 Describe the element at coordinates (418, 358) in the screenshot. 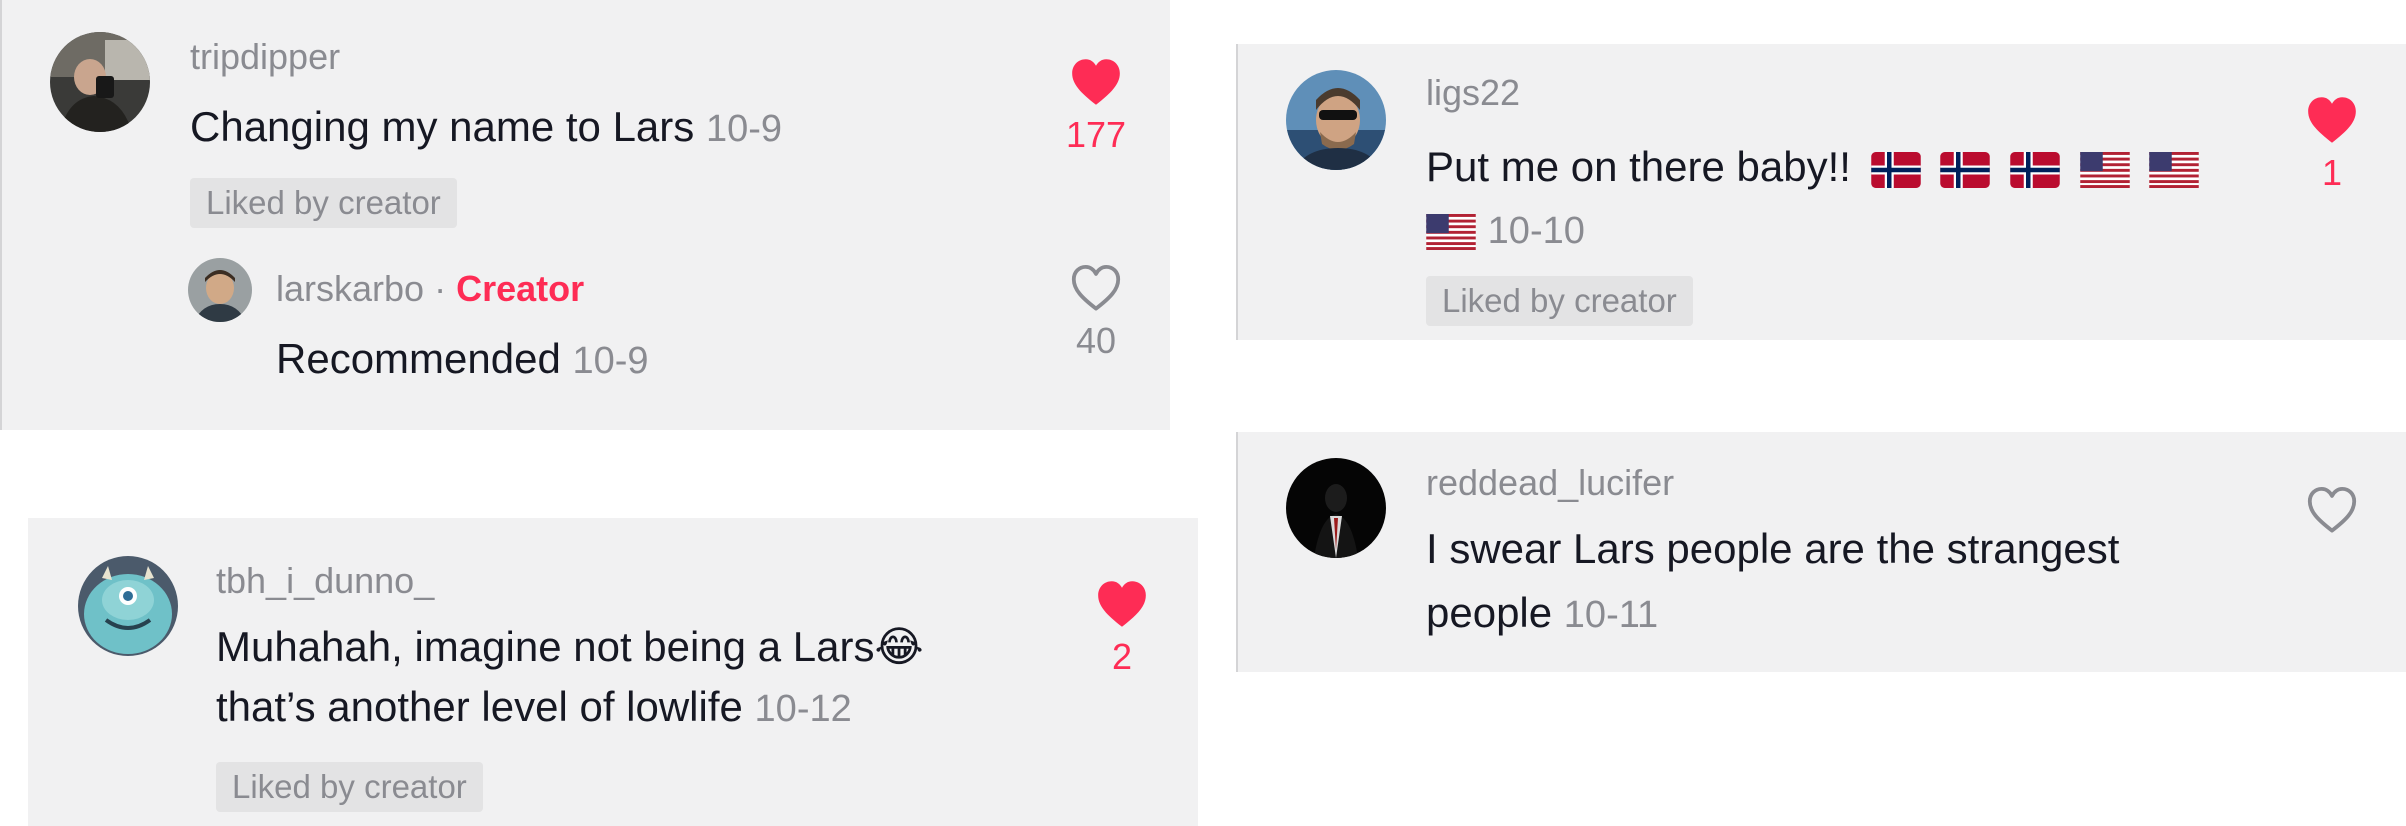

I see `reply-body: Recommended` at that location.